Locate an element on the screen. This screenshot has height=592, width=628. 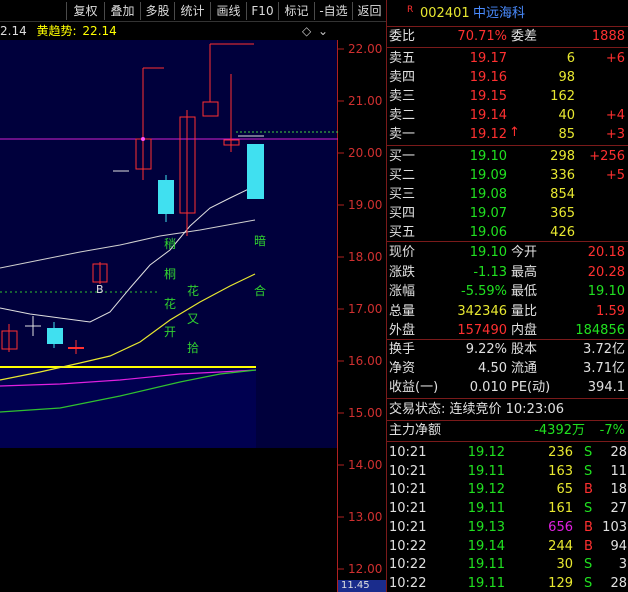
stat-label: 总量 is located at coordinates (402, 311).